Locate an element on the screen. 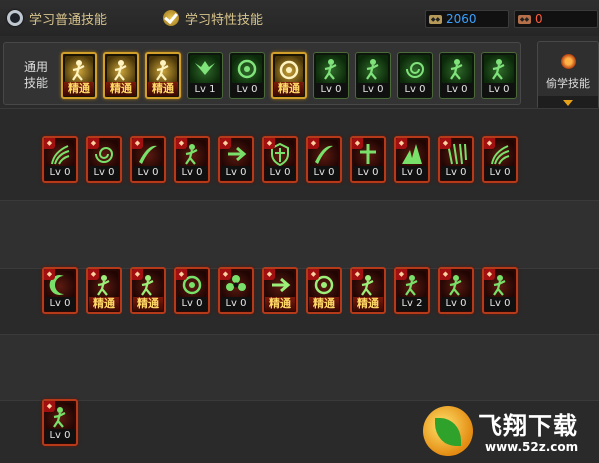 The width and height of the screenshot is (599, 463). point-value: 0 is located at coordinates (539, 19).